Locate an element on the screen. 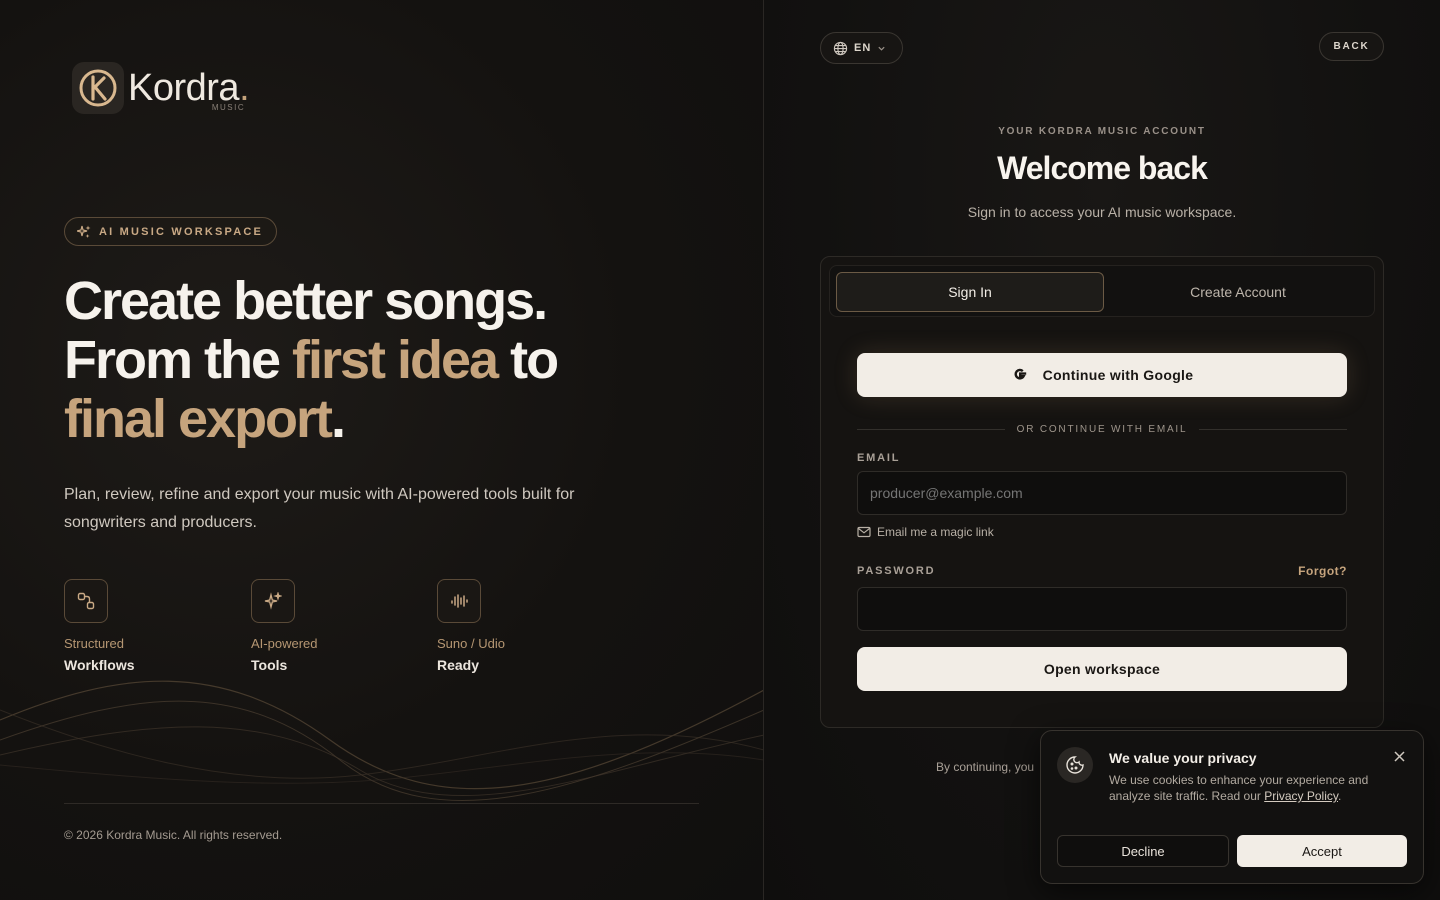 Image resolution: width=1440 pixels, height=900 pixels. headline-line-2c: to is located at coordinates (528, 360).